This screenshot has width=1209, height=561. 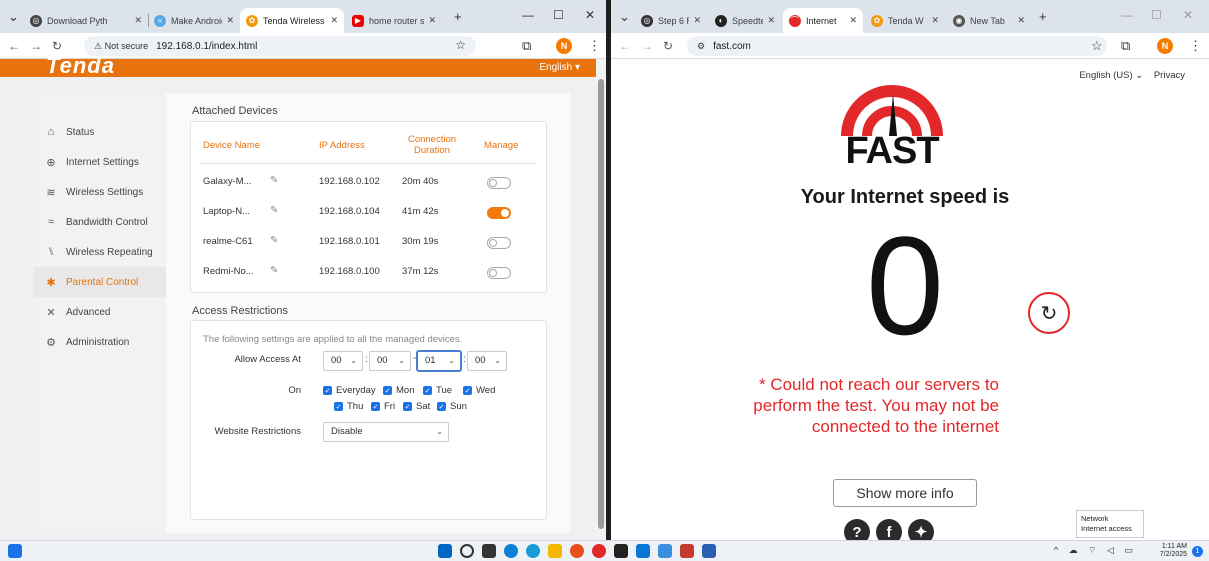 I want to click on sidebar-item-wireless-settings: ≋ Wireless Settings, so click(x=100, y=192).